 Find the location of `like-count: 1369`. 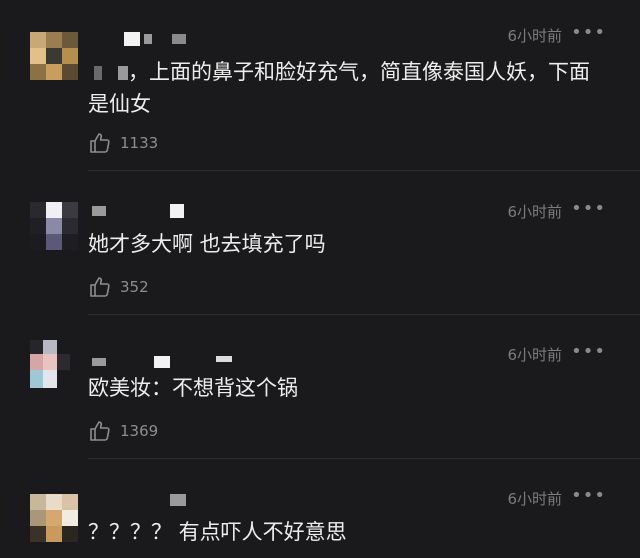

like-count: 1369 is located at coordinates (139, 431).